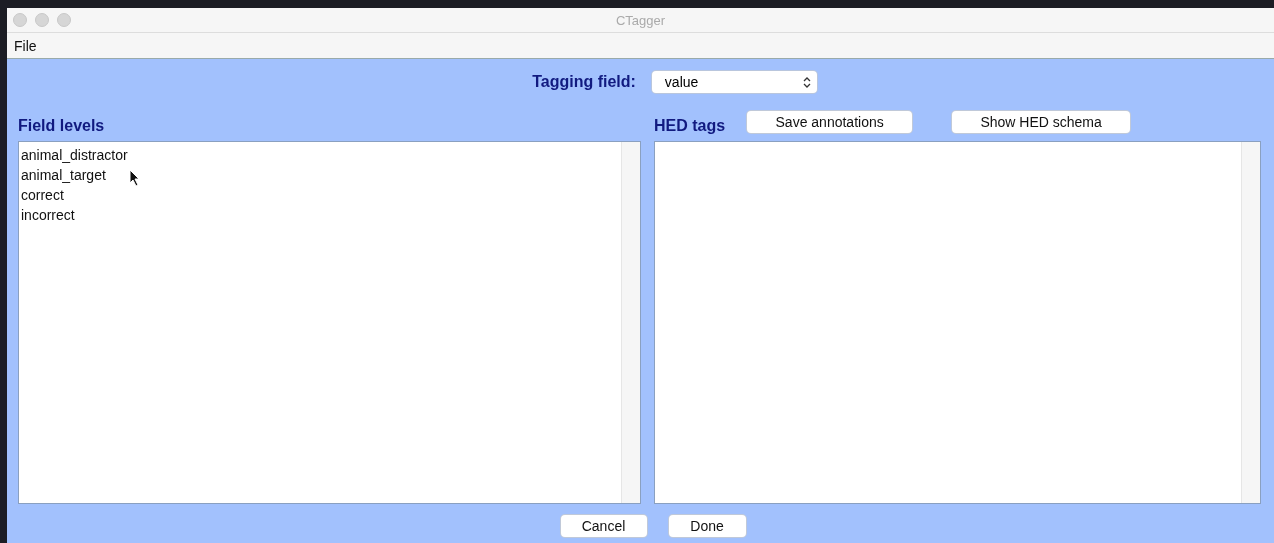  Describe the element at coordinates (48, 215) in the screenshot. I see `list-item: incorrect` at that location.